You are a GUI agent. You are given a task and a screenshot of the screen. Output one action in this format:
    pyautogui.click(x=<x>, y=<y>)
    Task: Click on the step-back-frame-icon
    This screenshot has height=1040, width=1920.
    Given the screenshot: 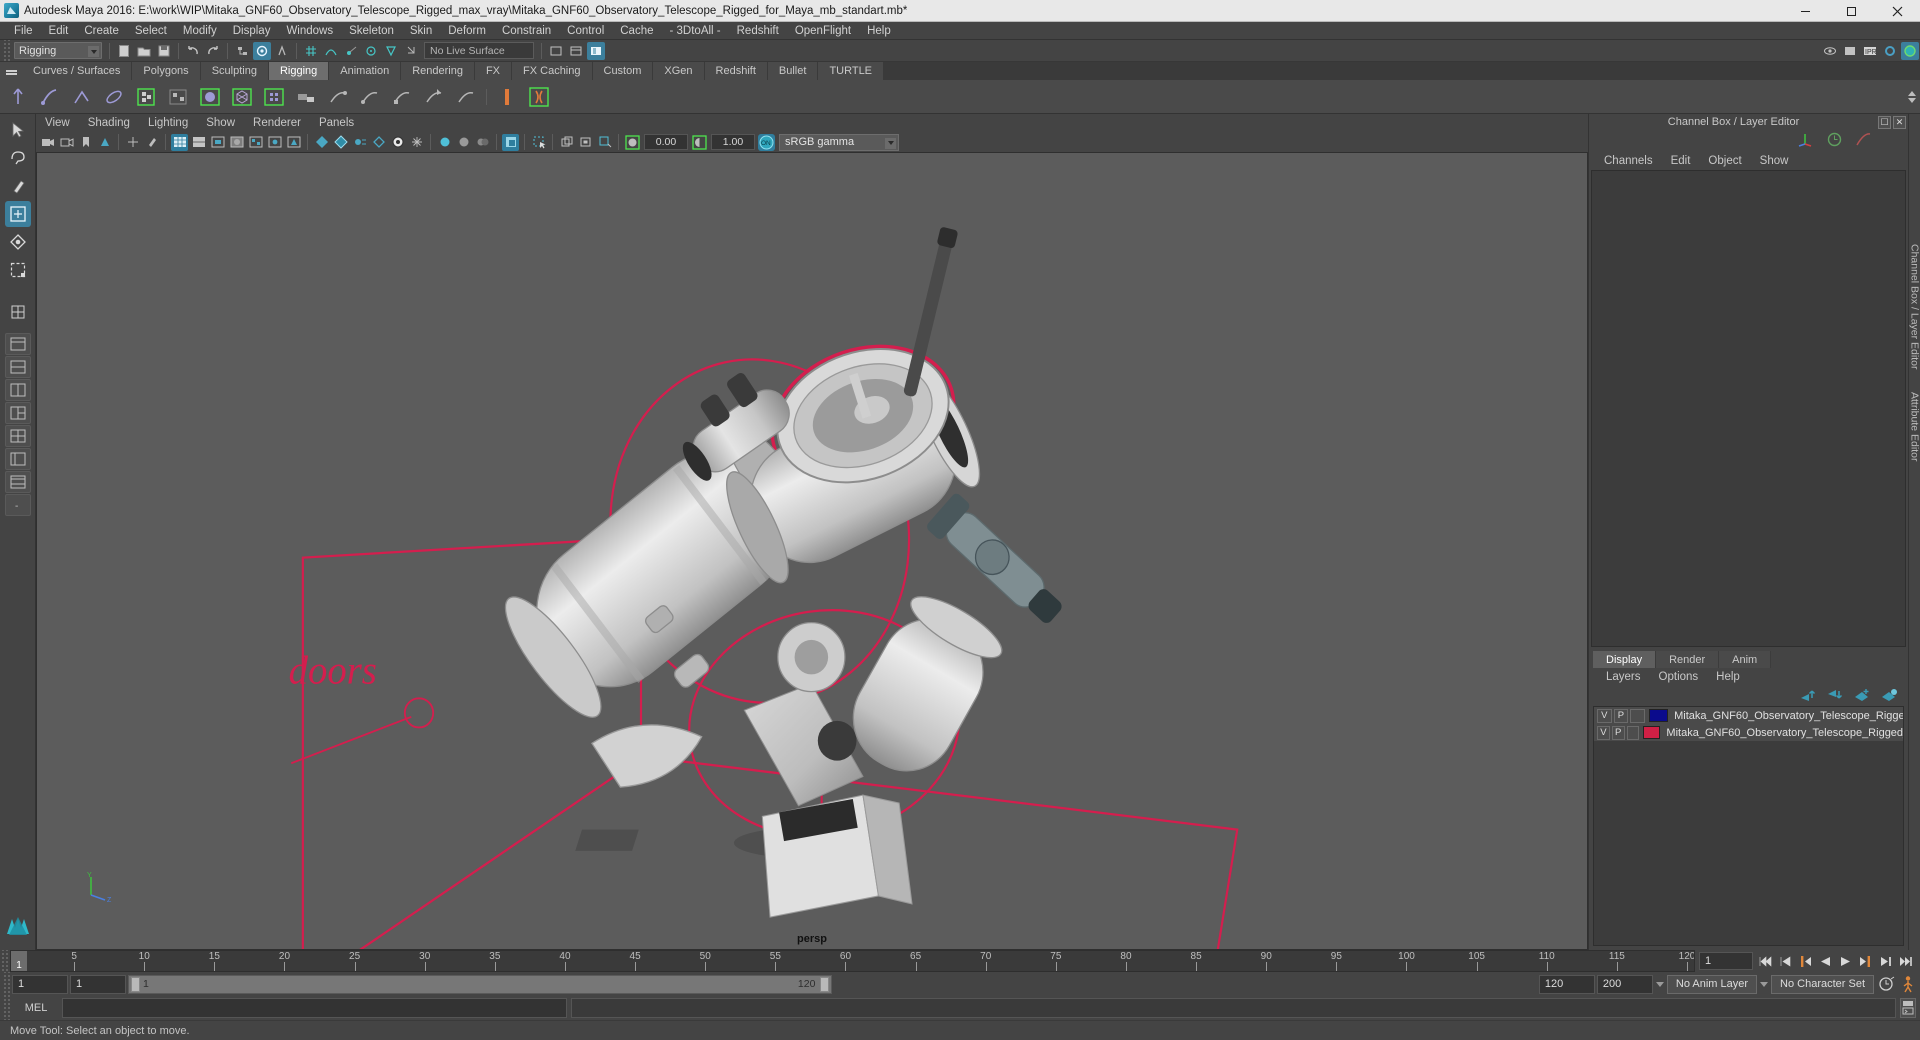 What is the action you would take?
    pyautogui.click(x=1805, y=961)
    